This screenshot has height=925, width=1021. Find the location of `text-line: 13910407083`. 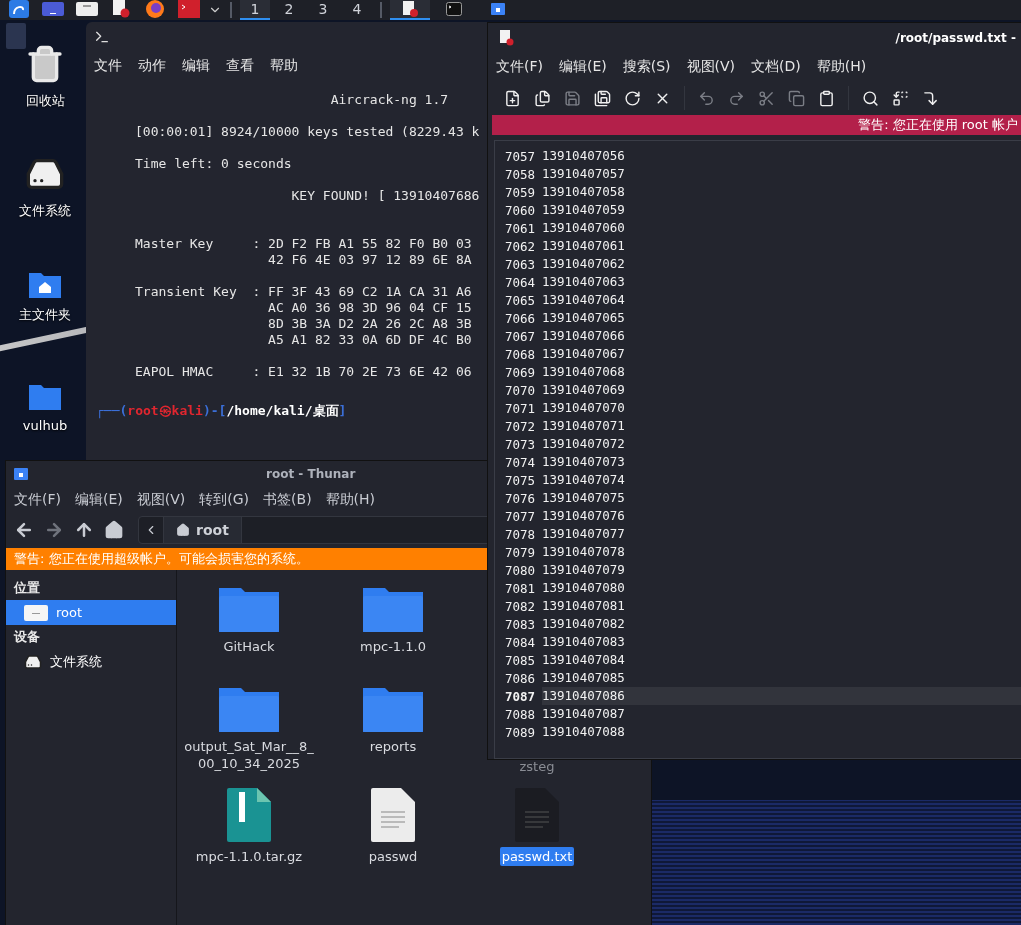

text-line: 13910407083 is located at coordinates (584, 642).